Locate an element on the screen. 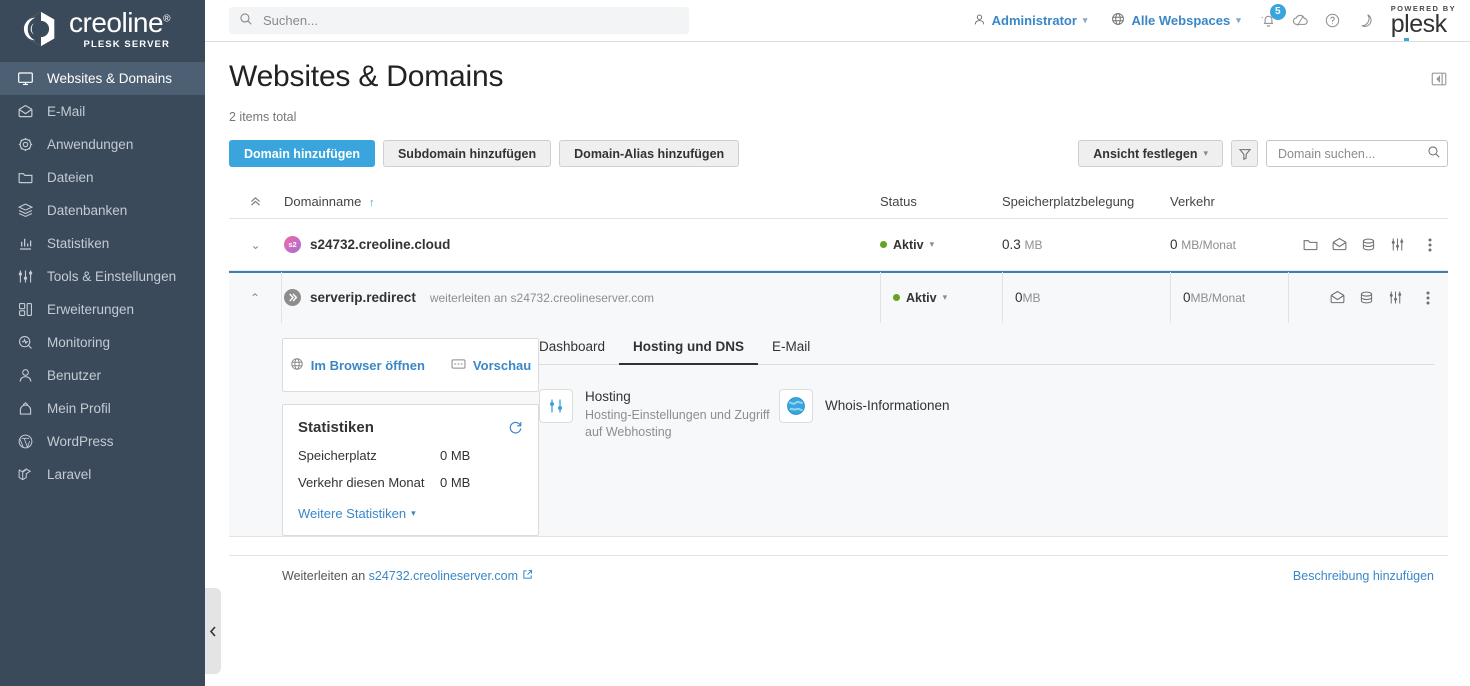 This screenshot has height=686, width=1470. sidebar-collapse-handle is located at coordinates (213, 631).